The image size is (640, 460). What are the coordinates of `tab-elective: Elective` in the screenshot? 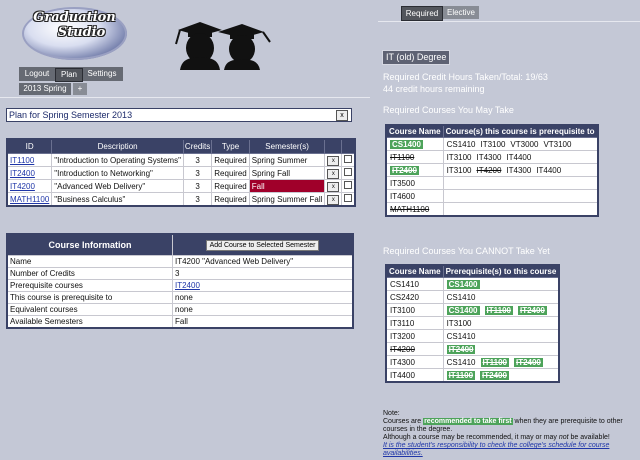 It's located at (461, 12).